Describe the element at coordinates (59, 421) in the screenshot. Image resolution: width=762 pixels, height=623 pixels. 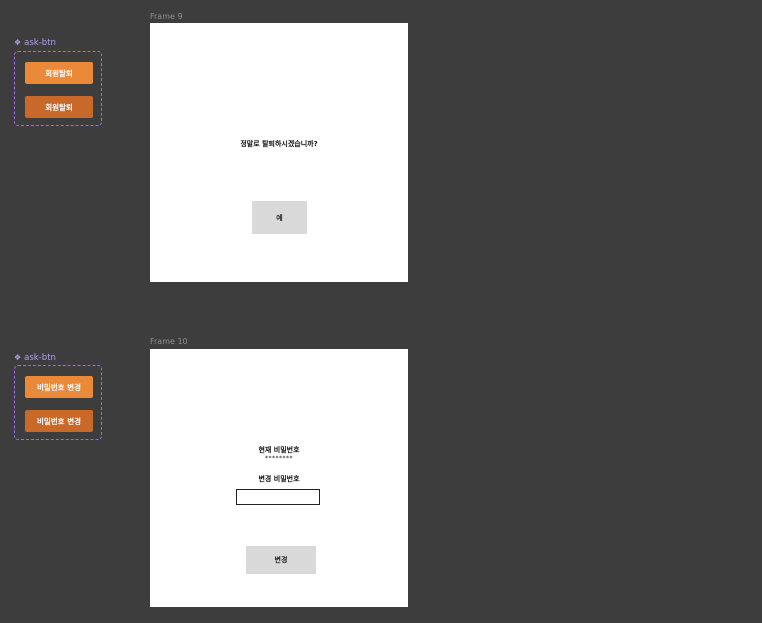
I see `password-change-button-hover: 비밀번호 변경` at that location.